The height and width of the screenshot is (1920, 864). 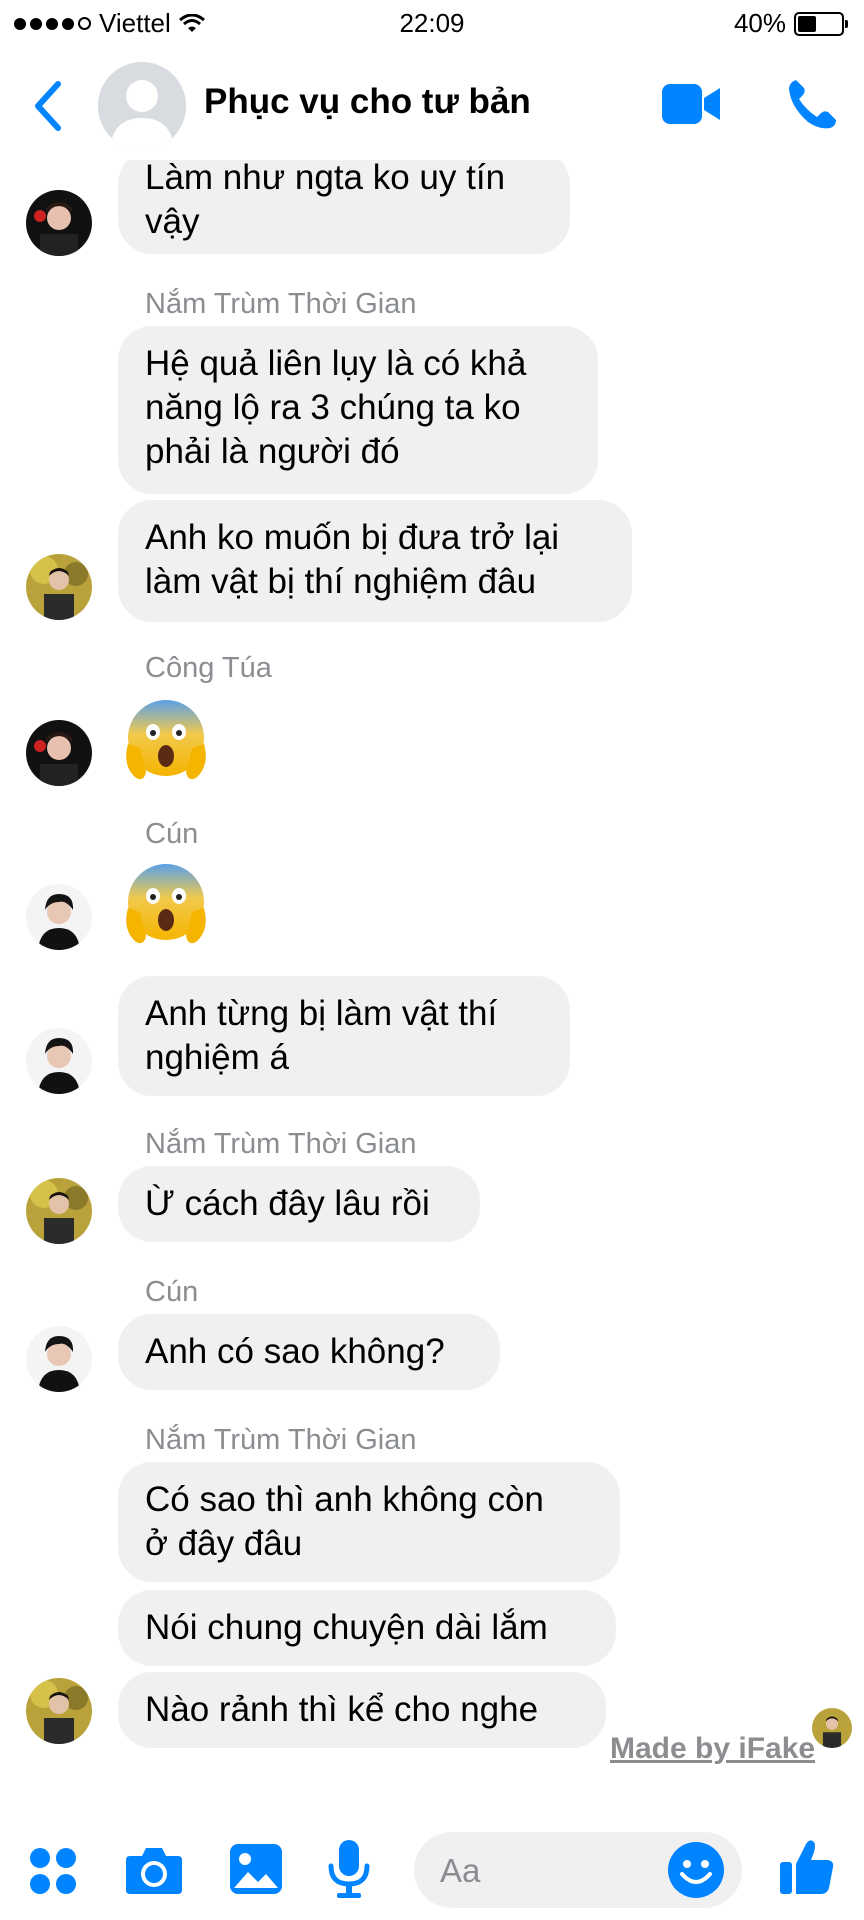 I want to click on camera-button, so click(x=154, y=1872).